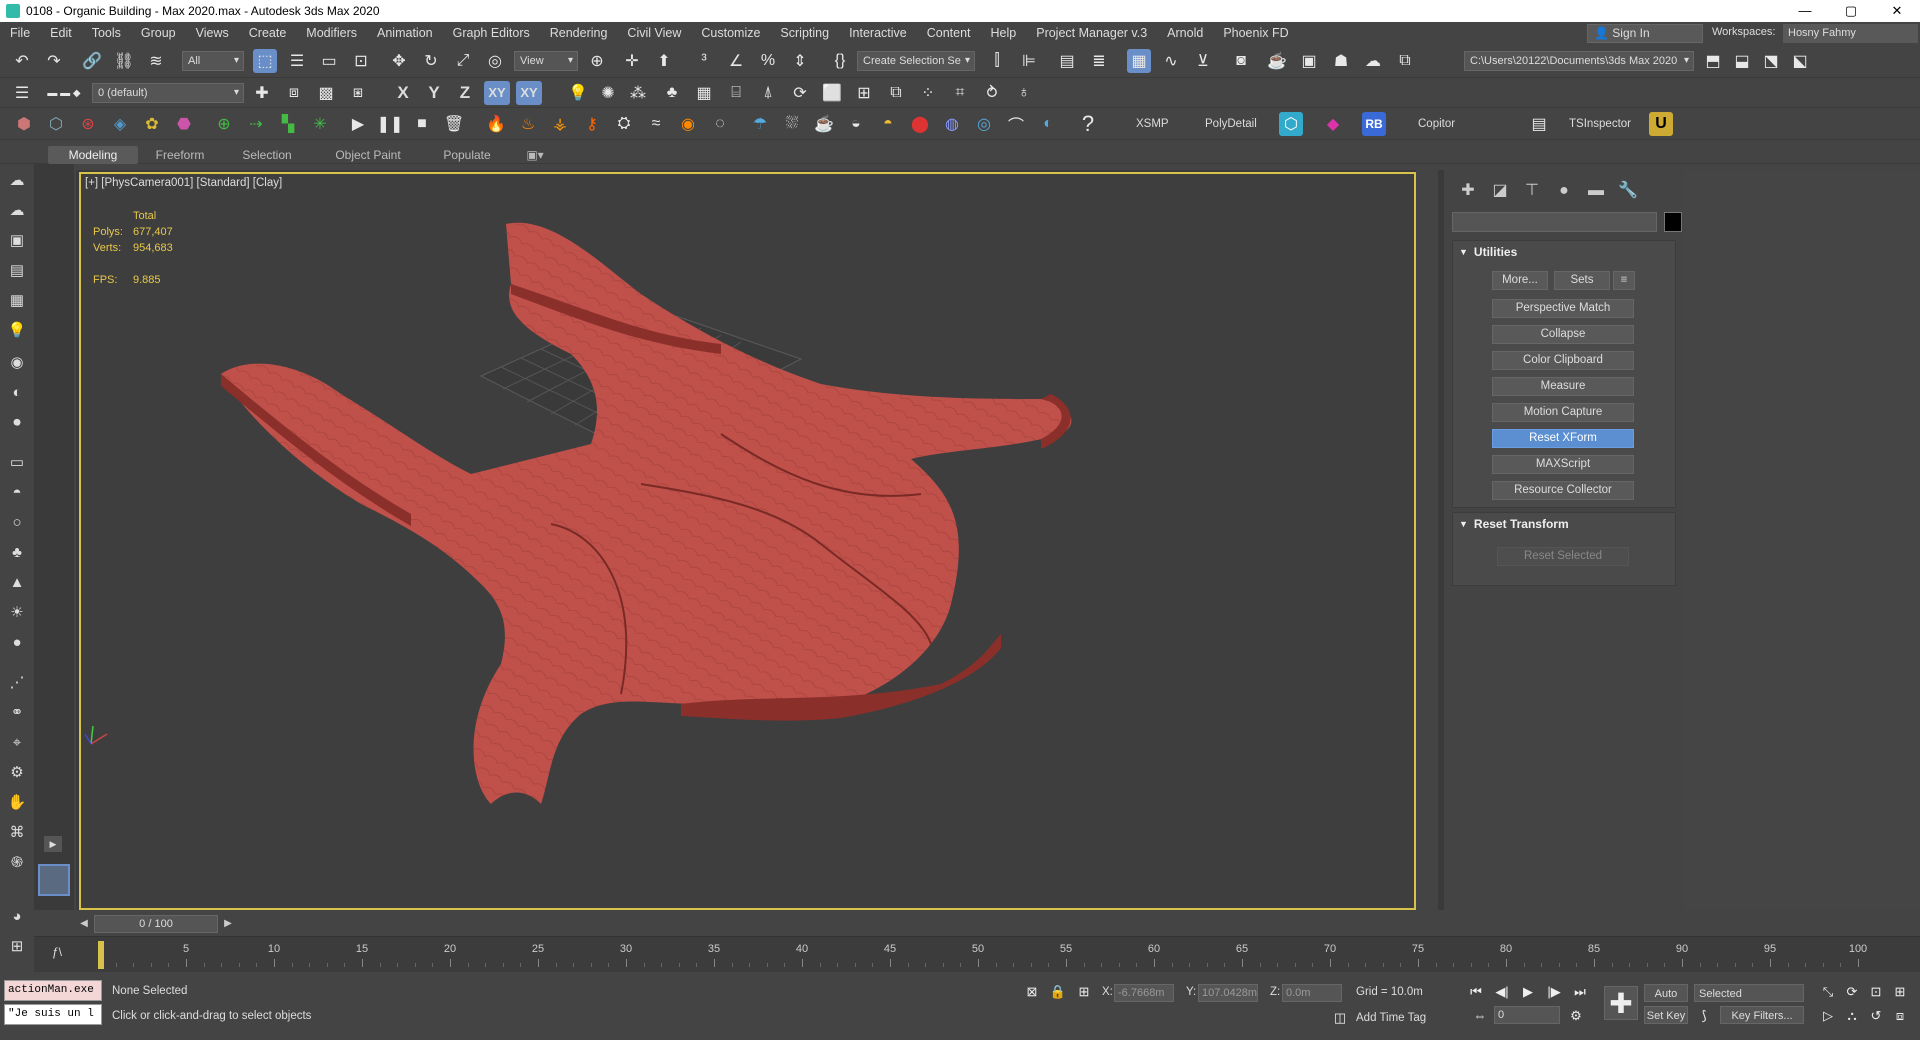 This screenshot has width=1920, height=1040. I want to click on absolute-mode-icon: ⊞, so click(1084, 992).